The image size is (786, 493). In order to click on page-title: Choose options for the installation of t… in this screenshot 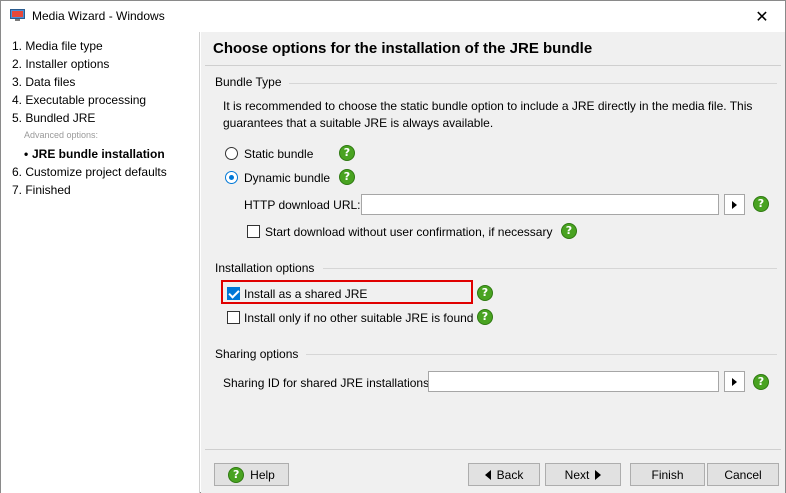, I will do `click(403, 48)`.